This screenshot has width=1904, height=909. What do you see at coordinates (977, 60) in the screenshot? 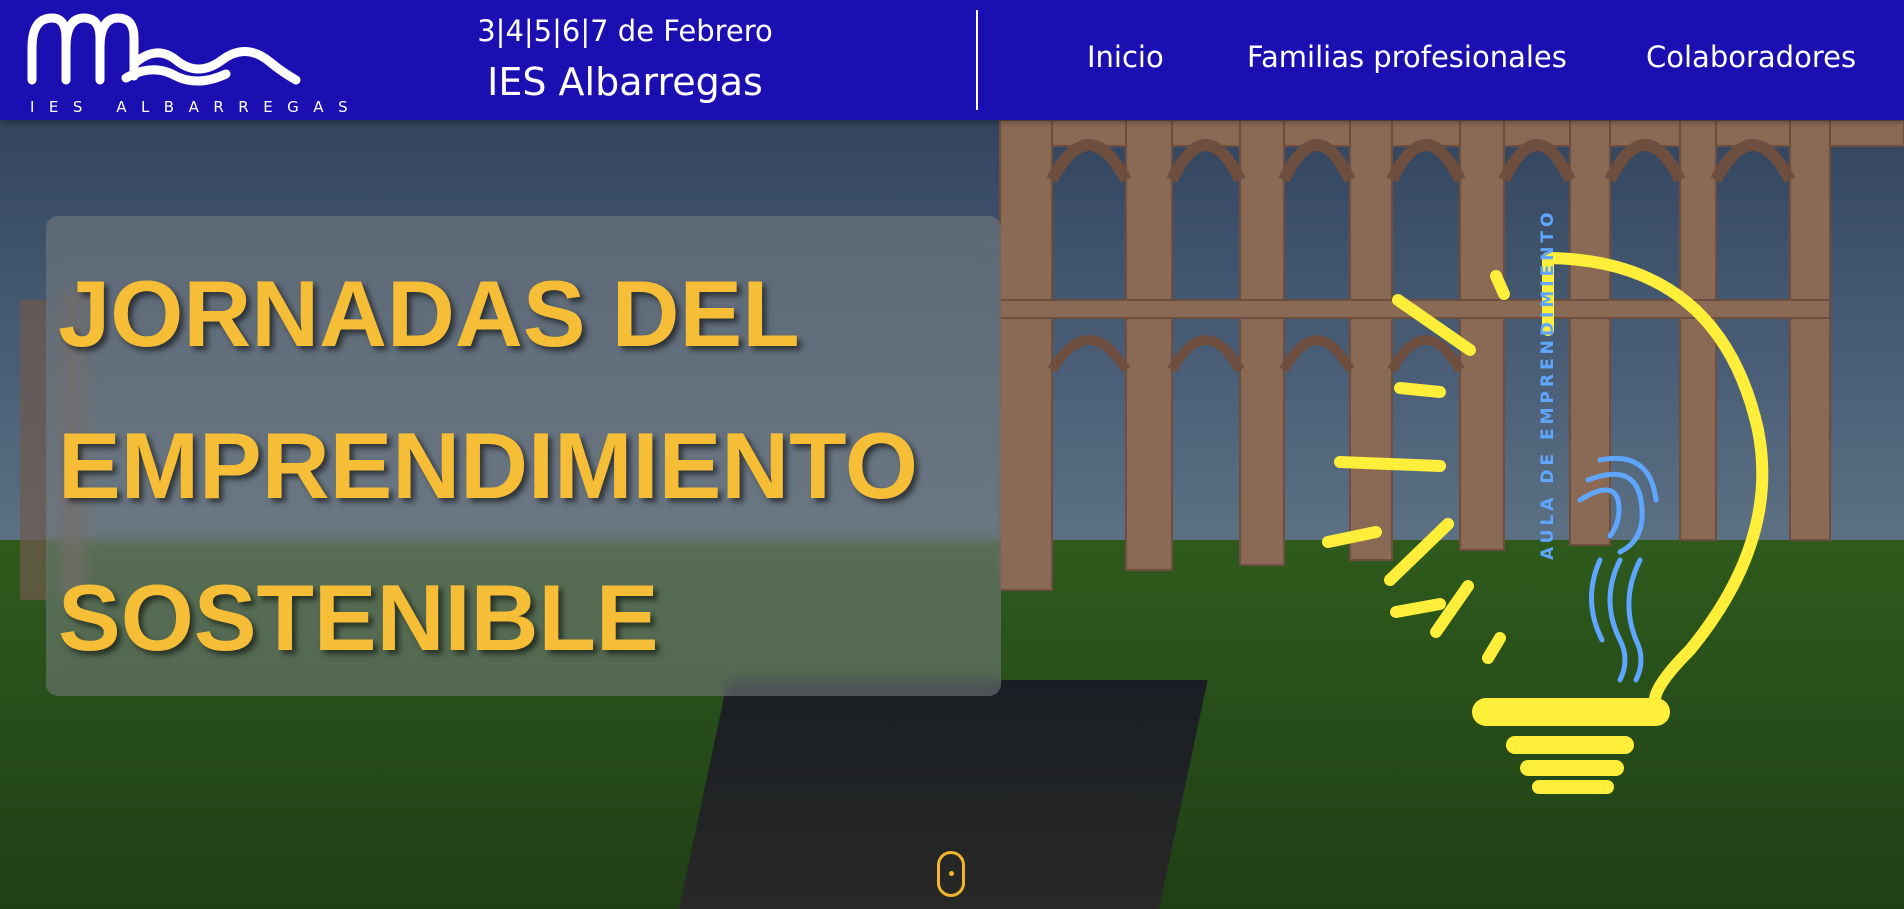
I see `header-divider` at bounding box center [977, 60].